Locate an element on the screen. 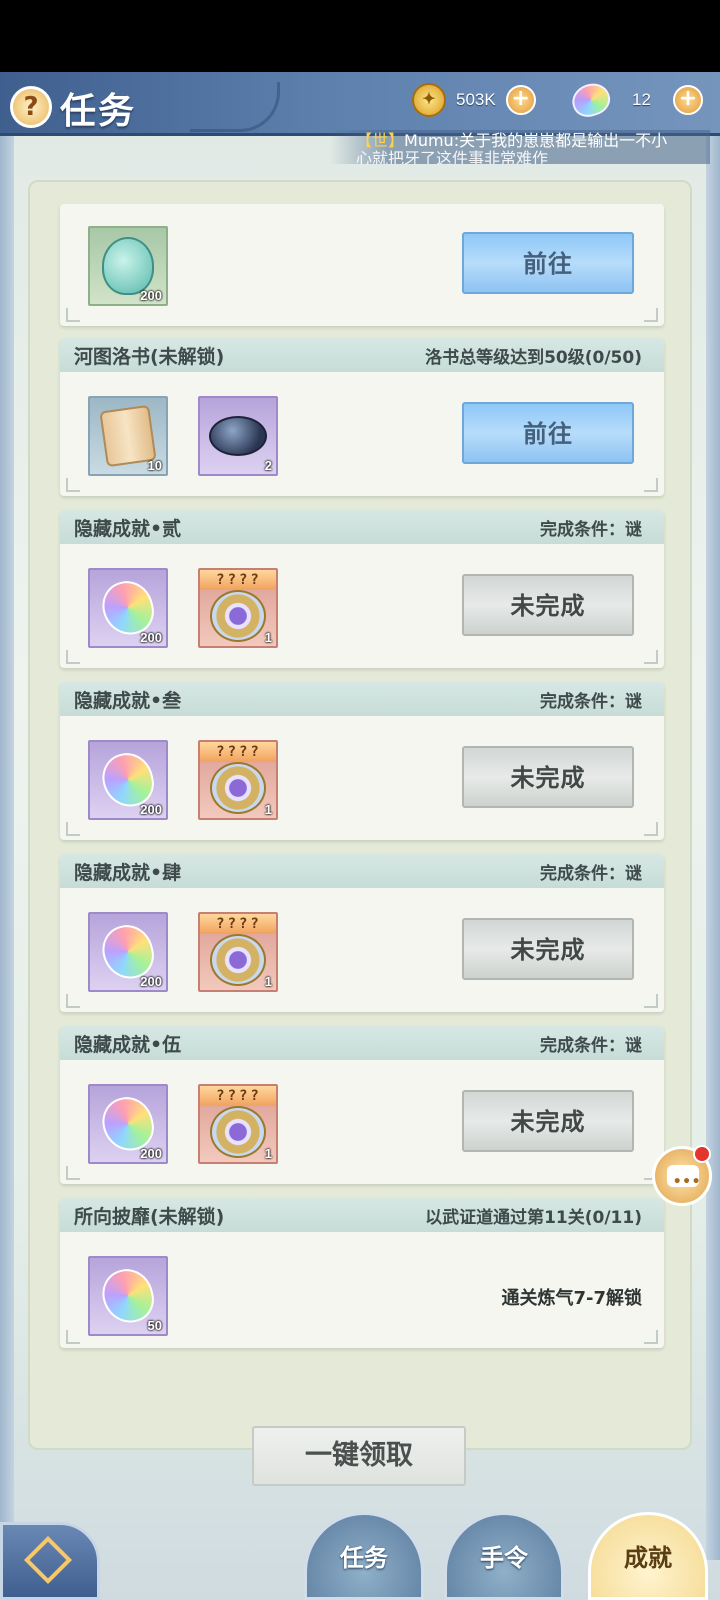  left-frame is located at coordinates (7, 846).